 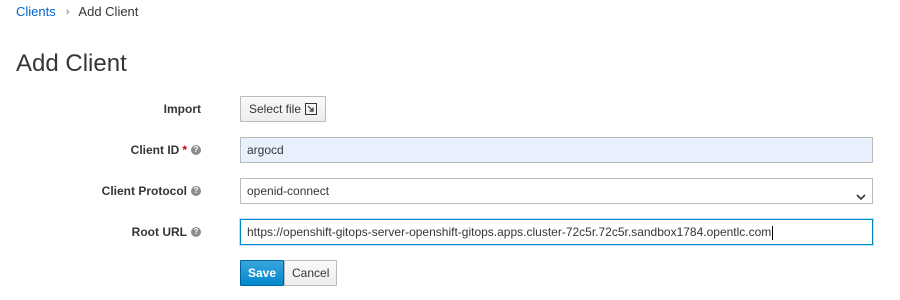 I want to click on required-marker: *, so click(x=184, y=150).